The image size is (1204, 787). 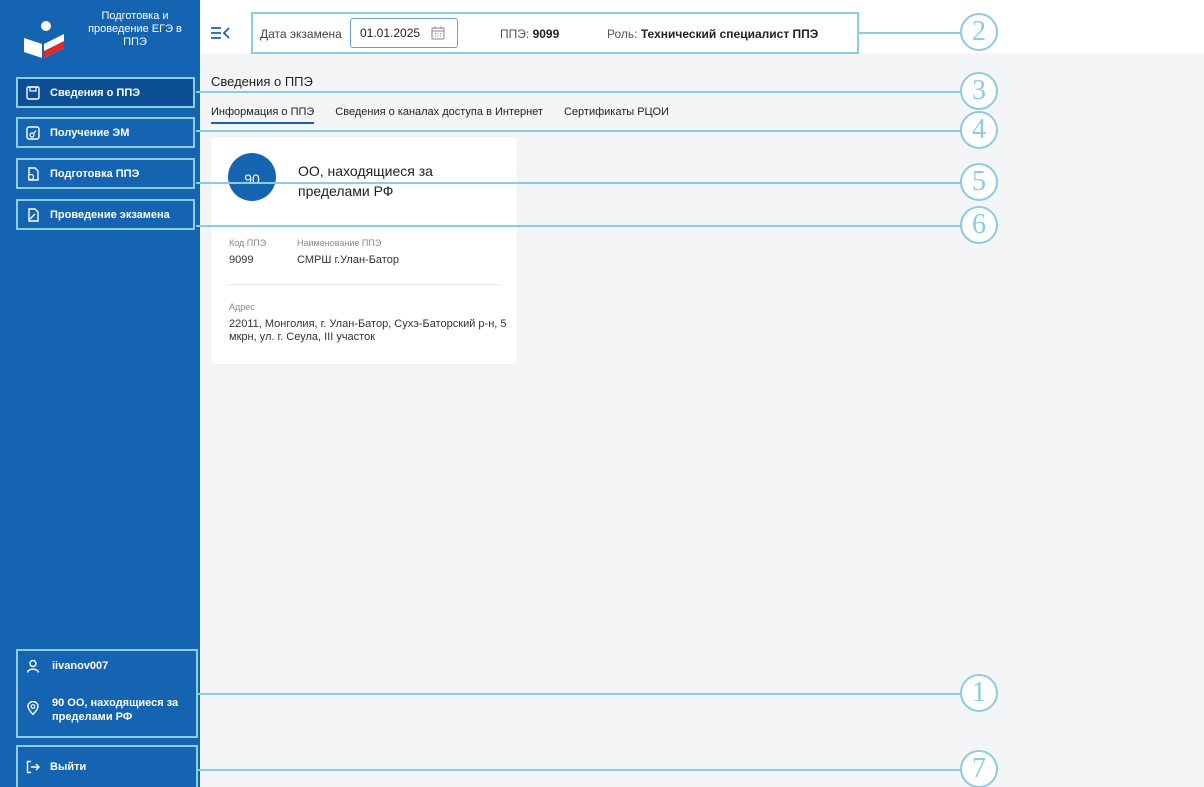 What do you see at coordinates (546, 34) in the screenshot?
I see `pps-code: 9099` at bounding box center [546, 34].